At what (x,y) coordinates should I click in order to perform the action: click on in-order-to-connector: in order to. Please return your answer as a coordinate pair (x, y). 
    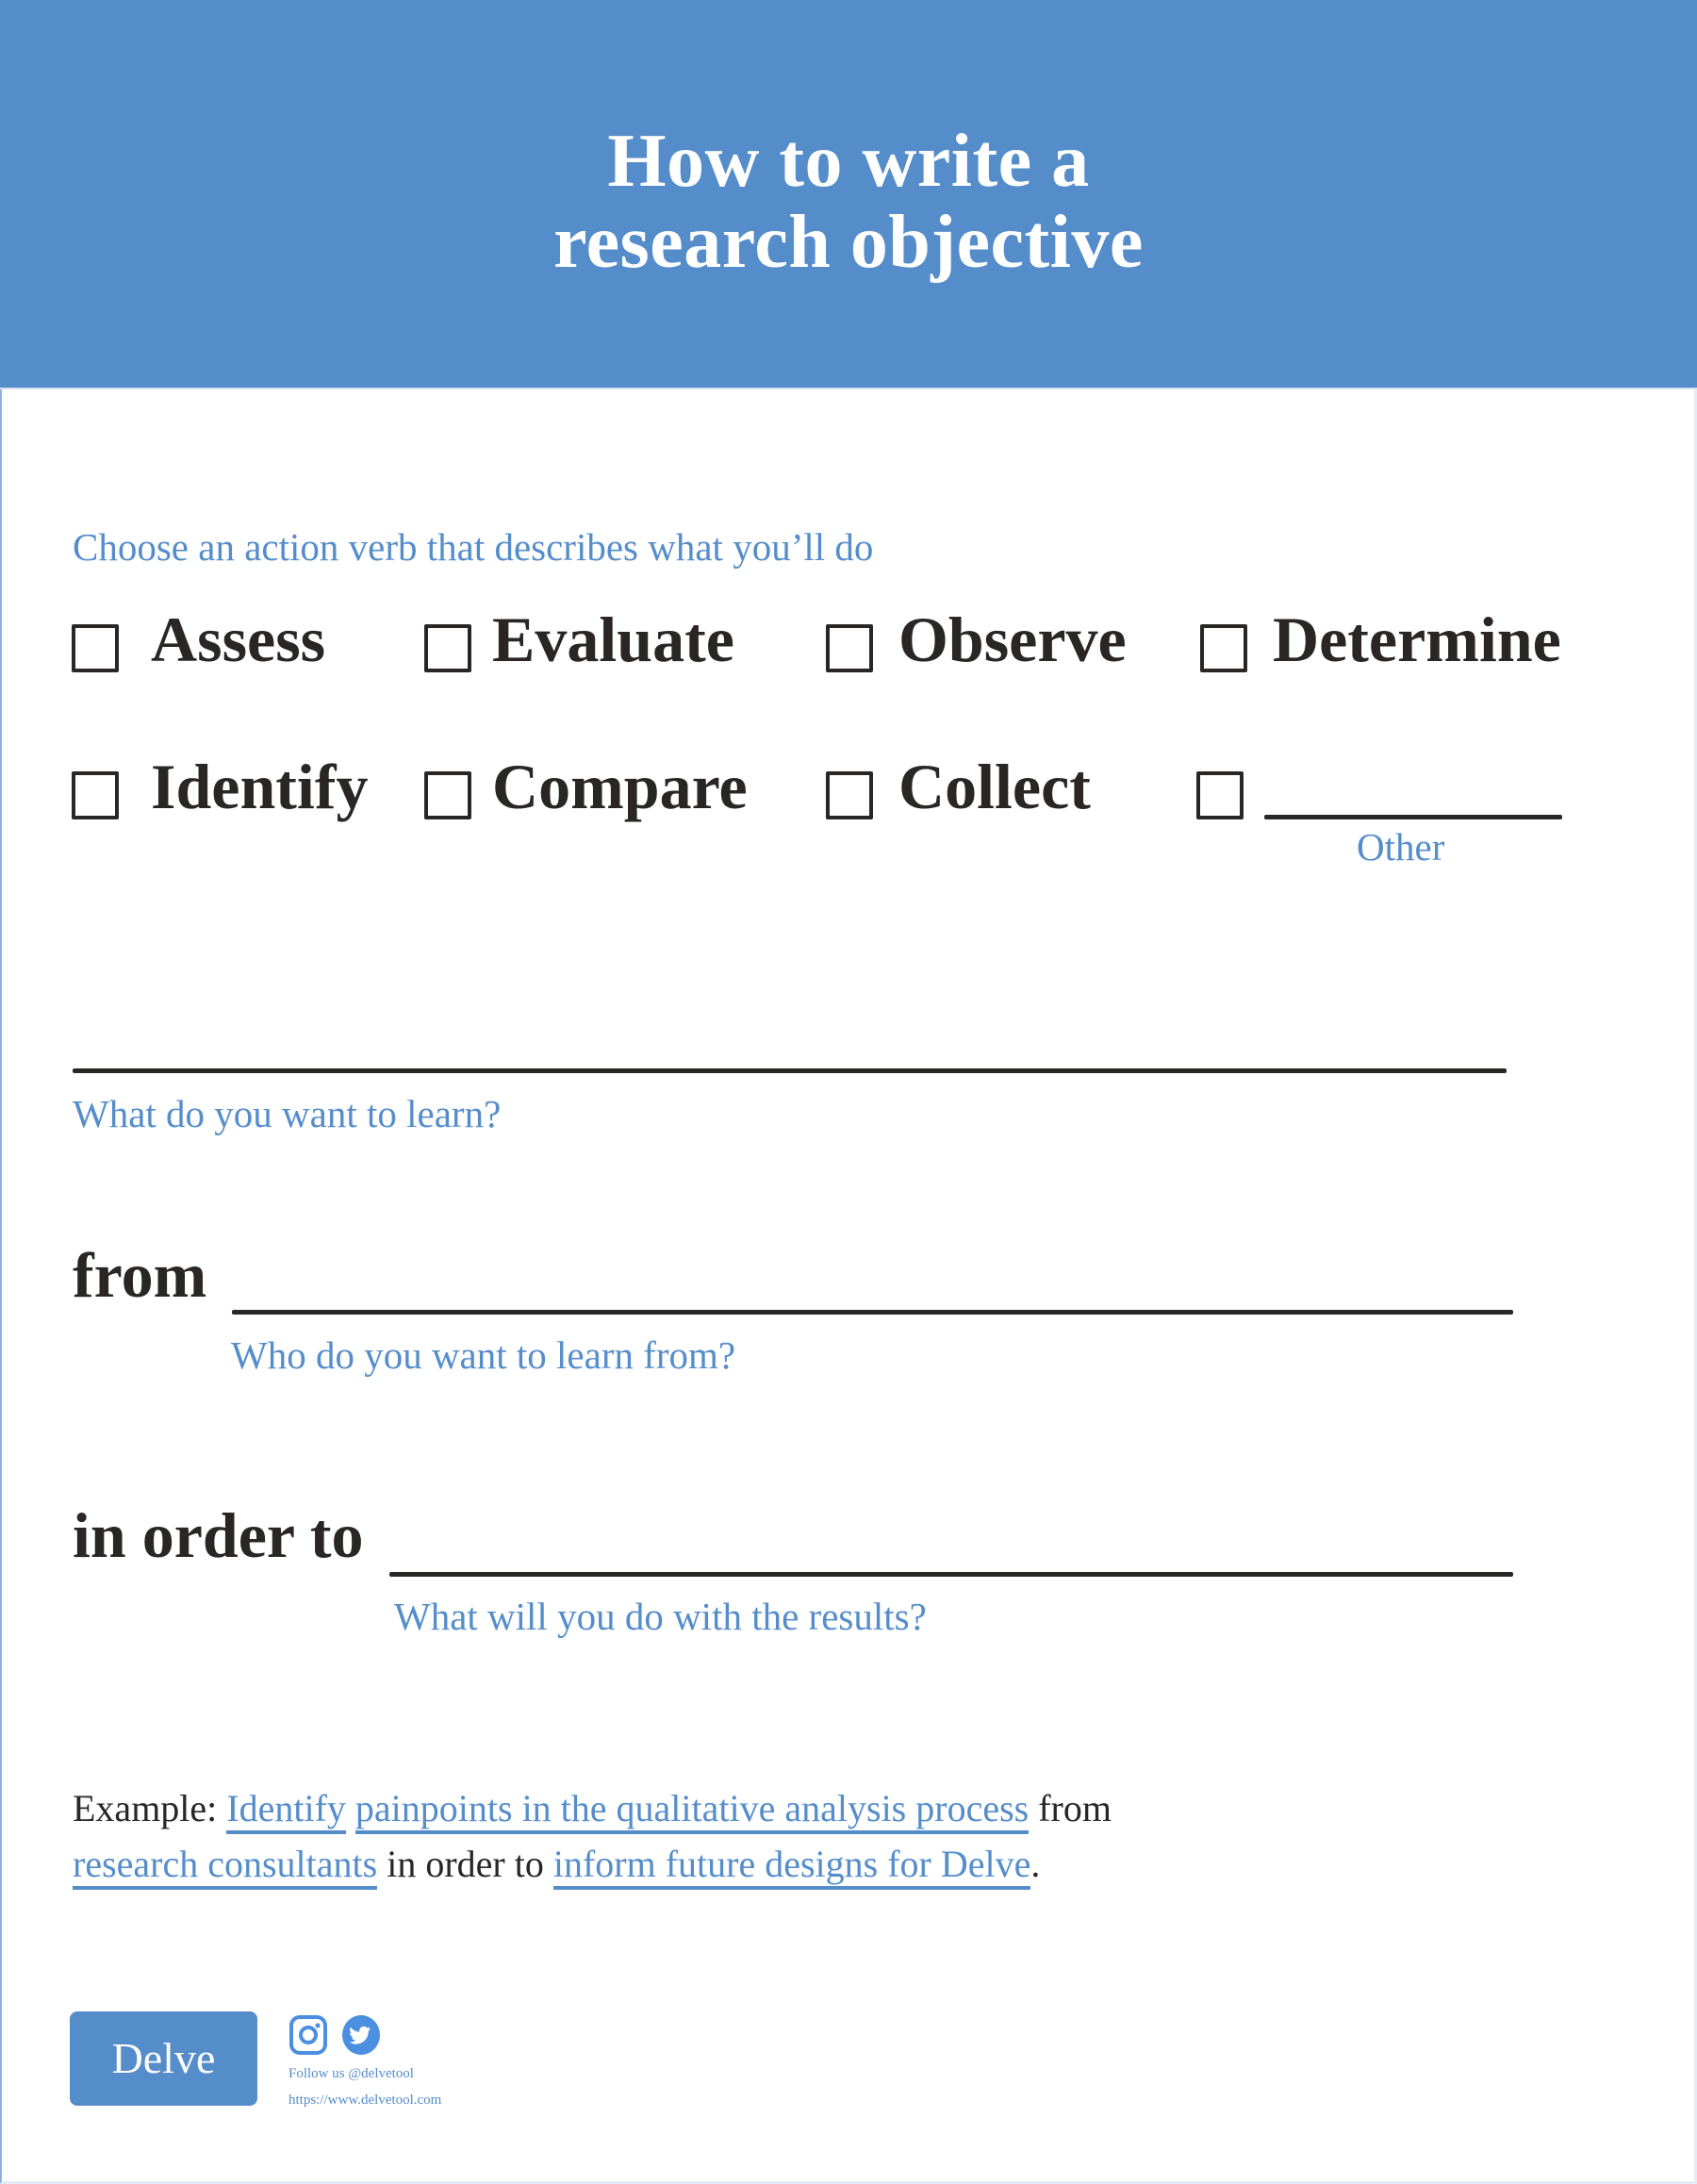
    Looking at the image, I should click on (218, 1535).